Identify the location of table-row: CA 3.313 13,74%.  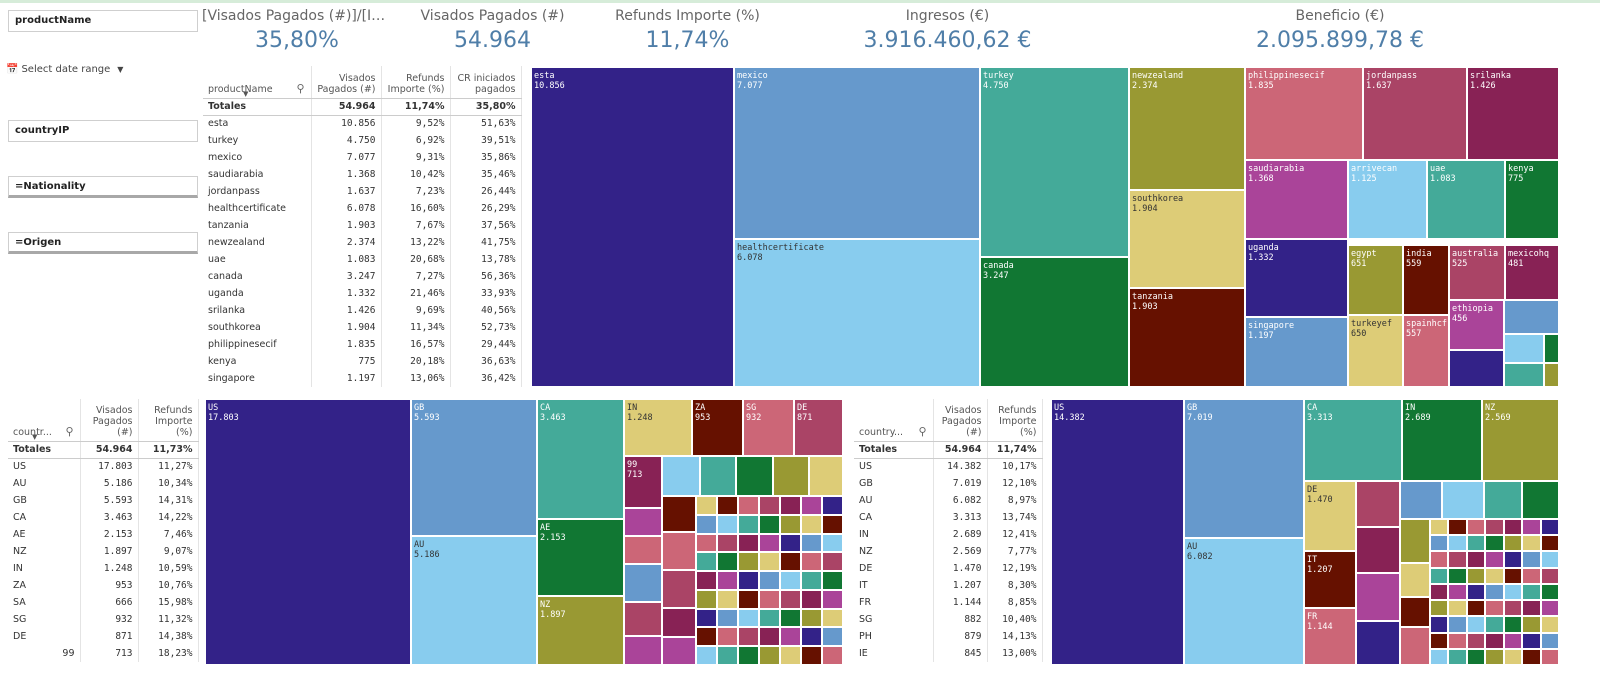
(948, 517).